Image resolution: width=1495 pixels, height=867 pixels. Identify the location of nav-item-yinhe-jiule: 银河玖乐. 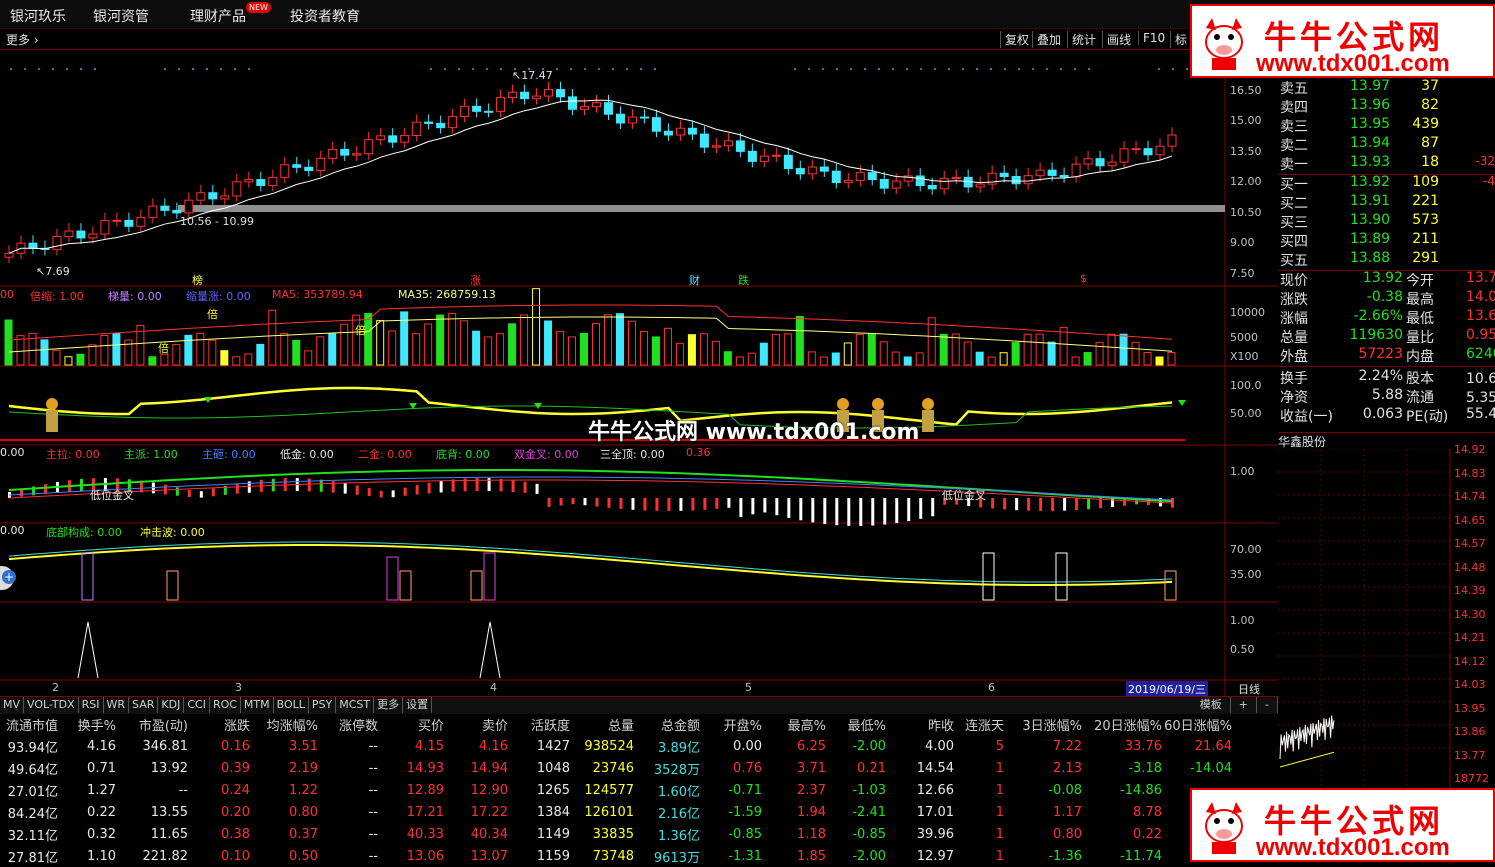
(38, 16).